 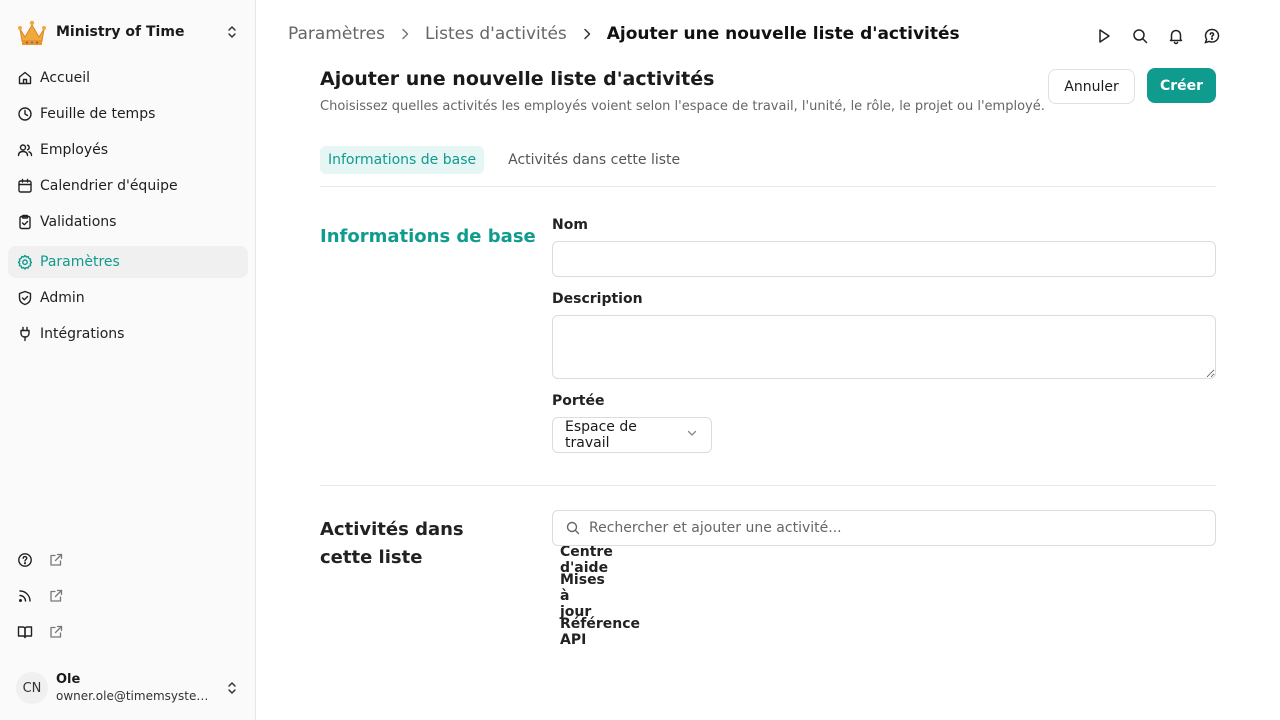 I want to click on sidebar-item-calendrier: Calendrier d'équipe, so click(x=128, y=186).